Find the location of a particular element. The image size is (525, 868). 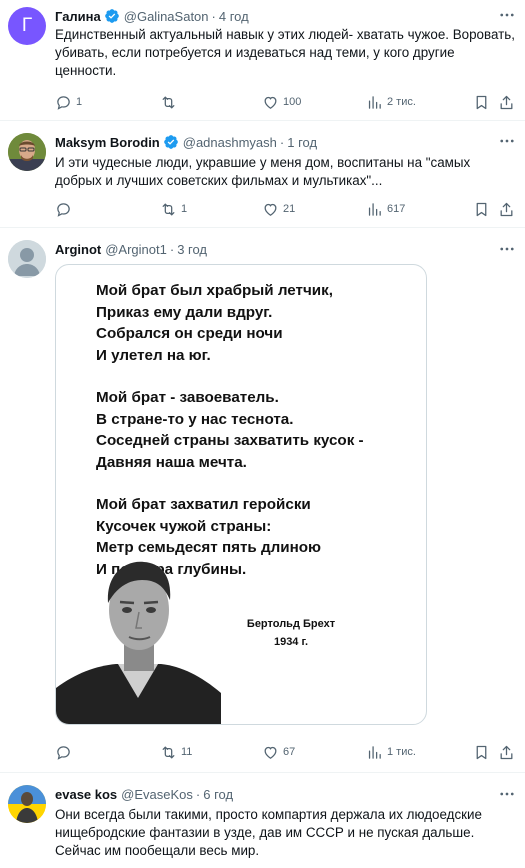

author-portrait-photo is located at coordinates (138, 642).